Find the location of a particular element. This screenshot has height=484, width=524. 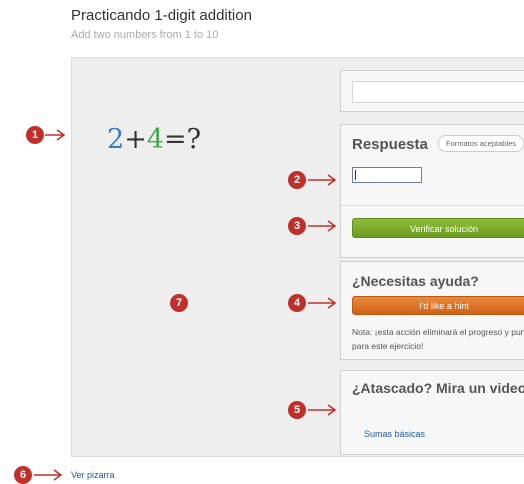

callout-2: 2 is located at coordinates (297, 180).